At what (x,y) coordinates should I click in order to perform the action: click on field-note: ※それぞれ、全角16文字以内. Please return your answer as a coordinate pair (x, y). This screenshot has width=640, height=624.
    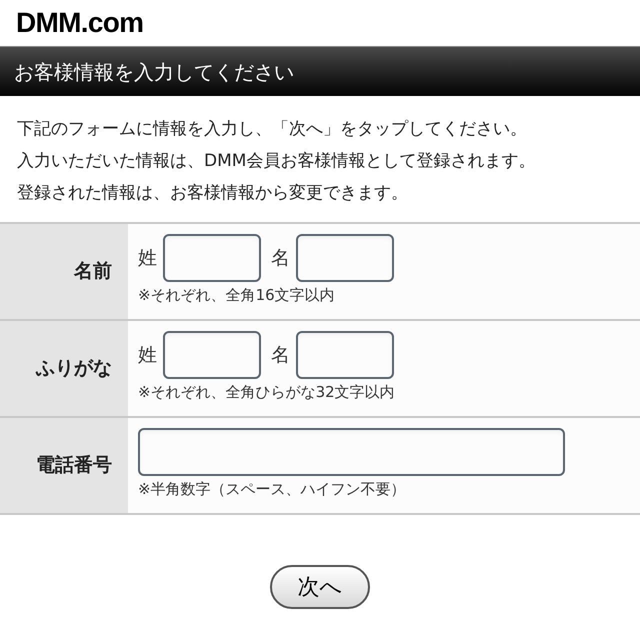
    Looking at the image, I should click on (237, 295).